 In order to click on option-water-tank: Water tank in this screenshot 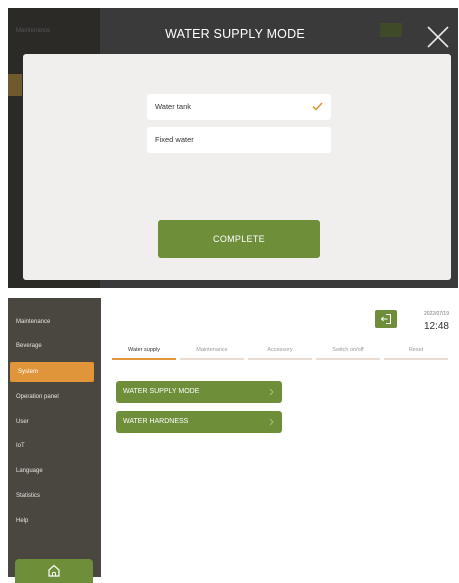, I will do `click(239, 107)`.